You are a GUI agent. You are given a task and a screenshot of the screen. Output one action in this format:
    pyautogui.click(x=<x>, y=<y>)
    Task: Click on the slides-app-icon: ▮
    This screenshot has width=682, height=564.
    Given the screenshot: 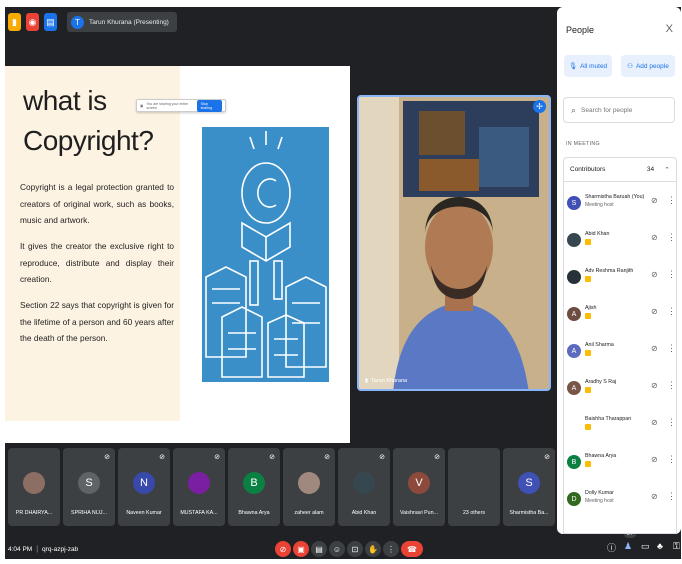 What is the action you would take?
    pyautogui.click(x=14, y=22)
    